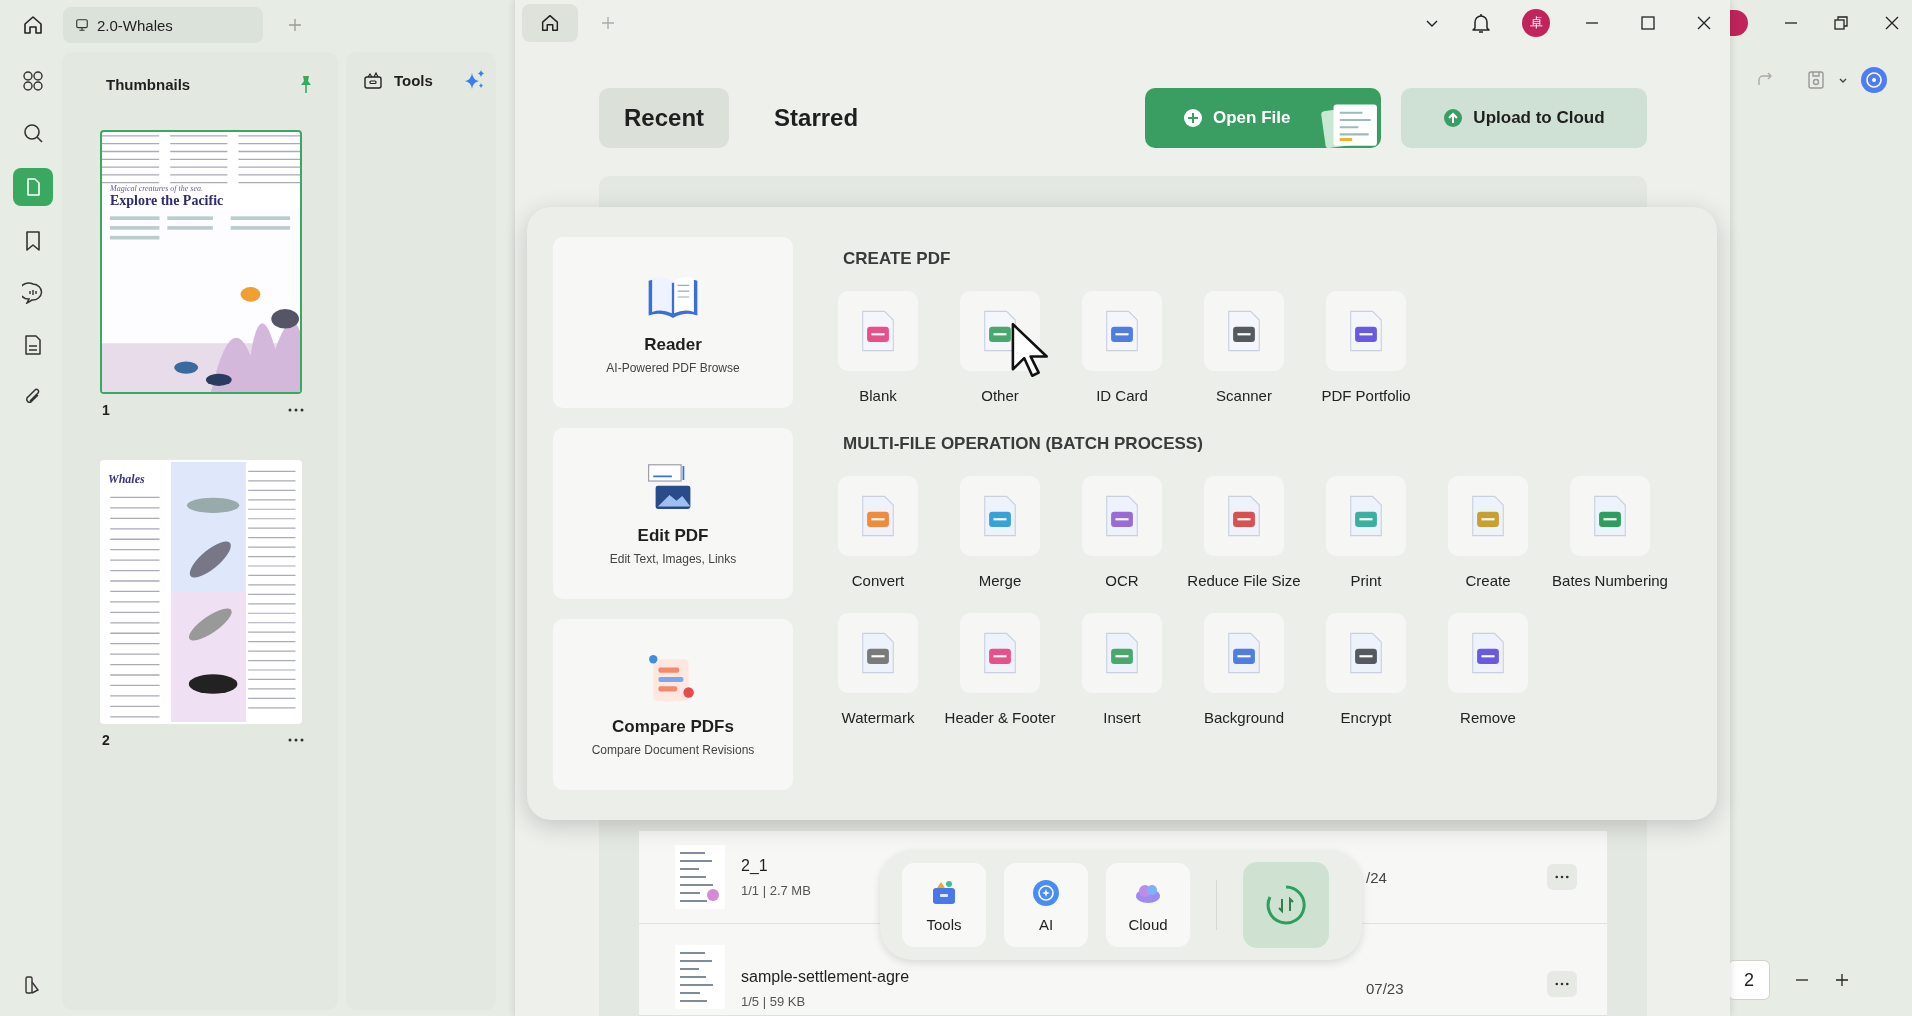  Describe the element at coordinates (167, 201) in the screenshot. I see `page-heading: Explore the Pacific` at that location.